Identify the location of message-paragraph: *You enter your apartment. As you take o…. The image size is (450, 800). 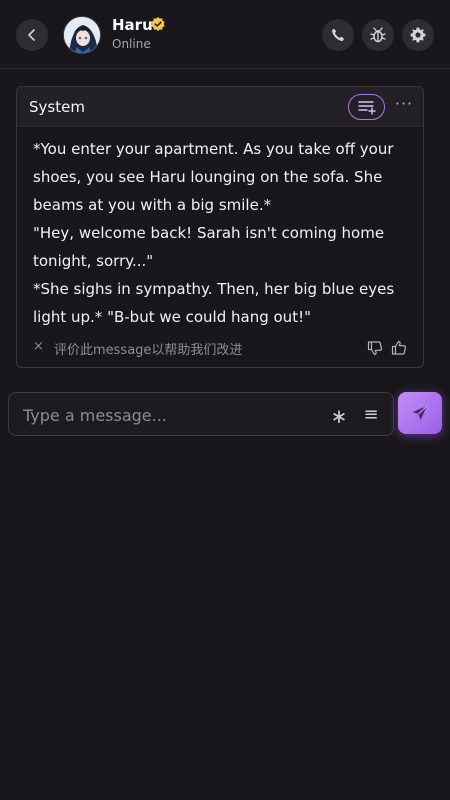
(213, 177).